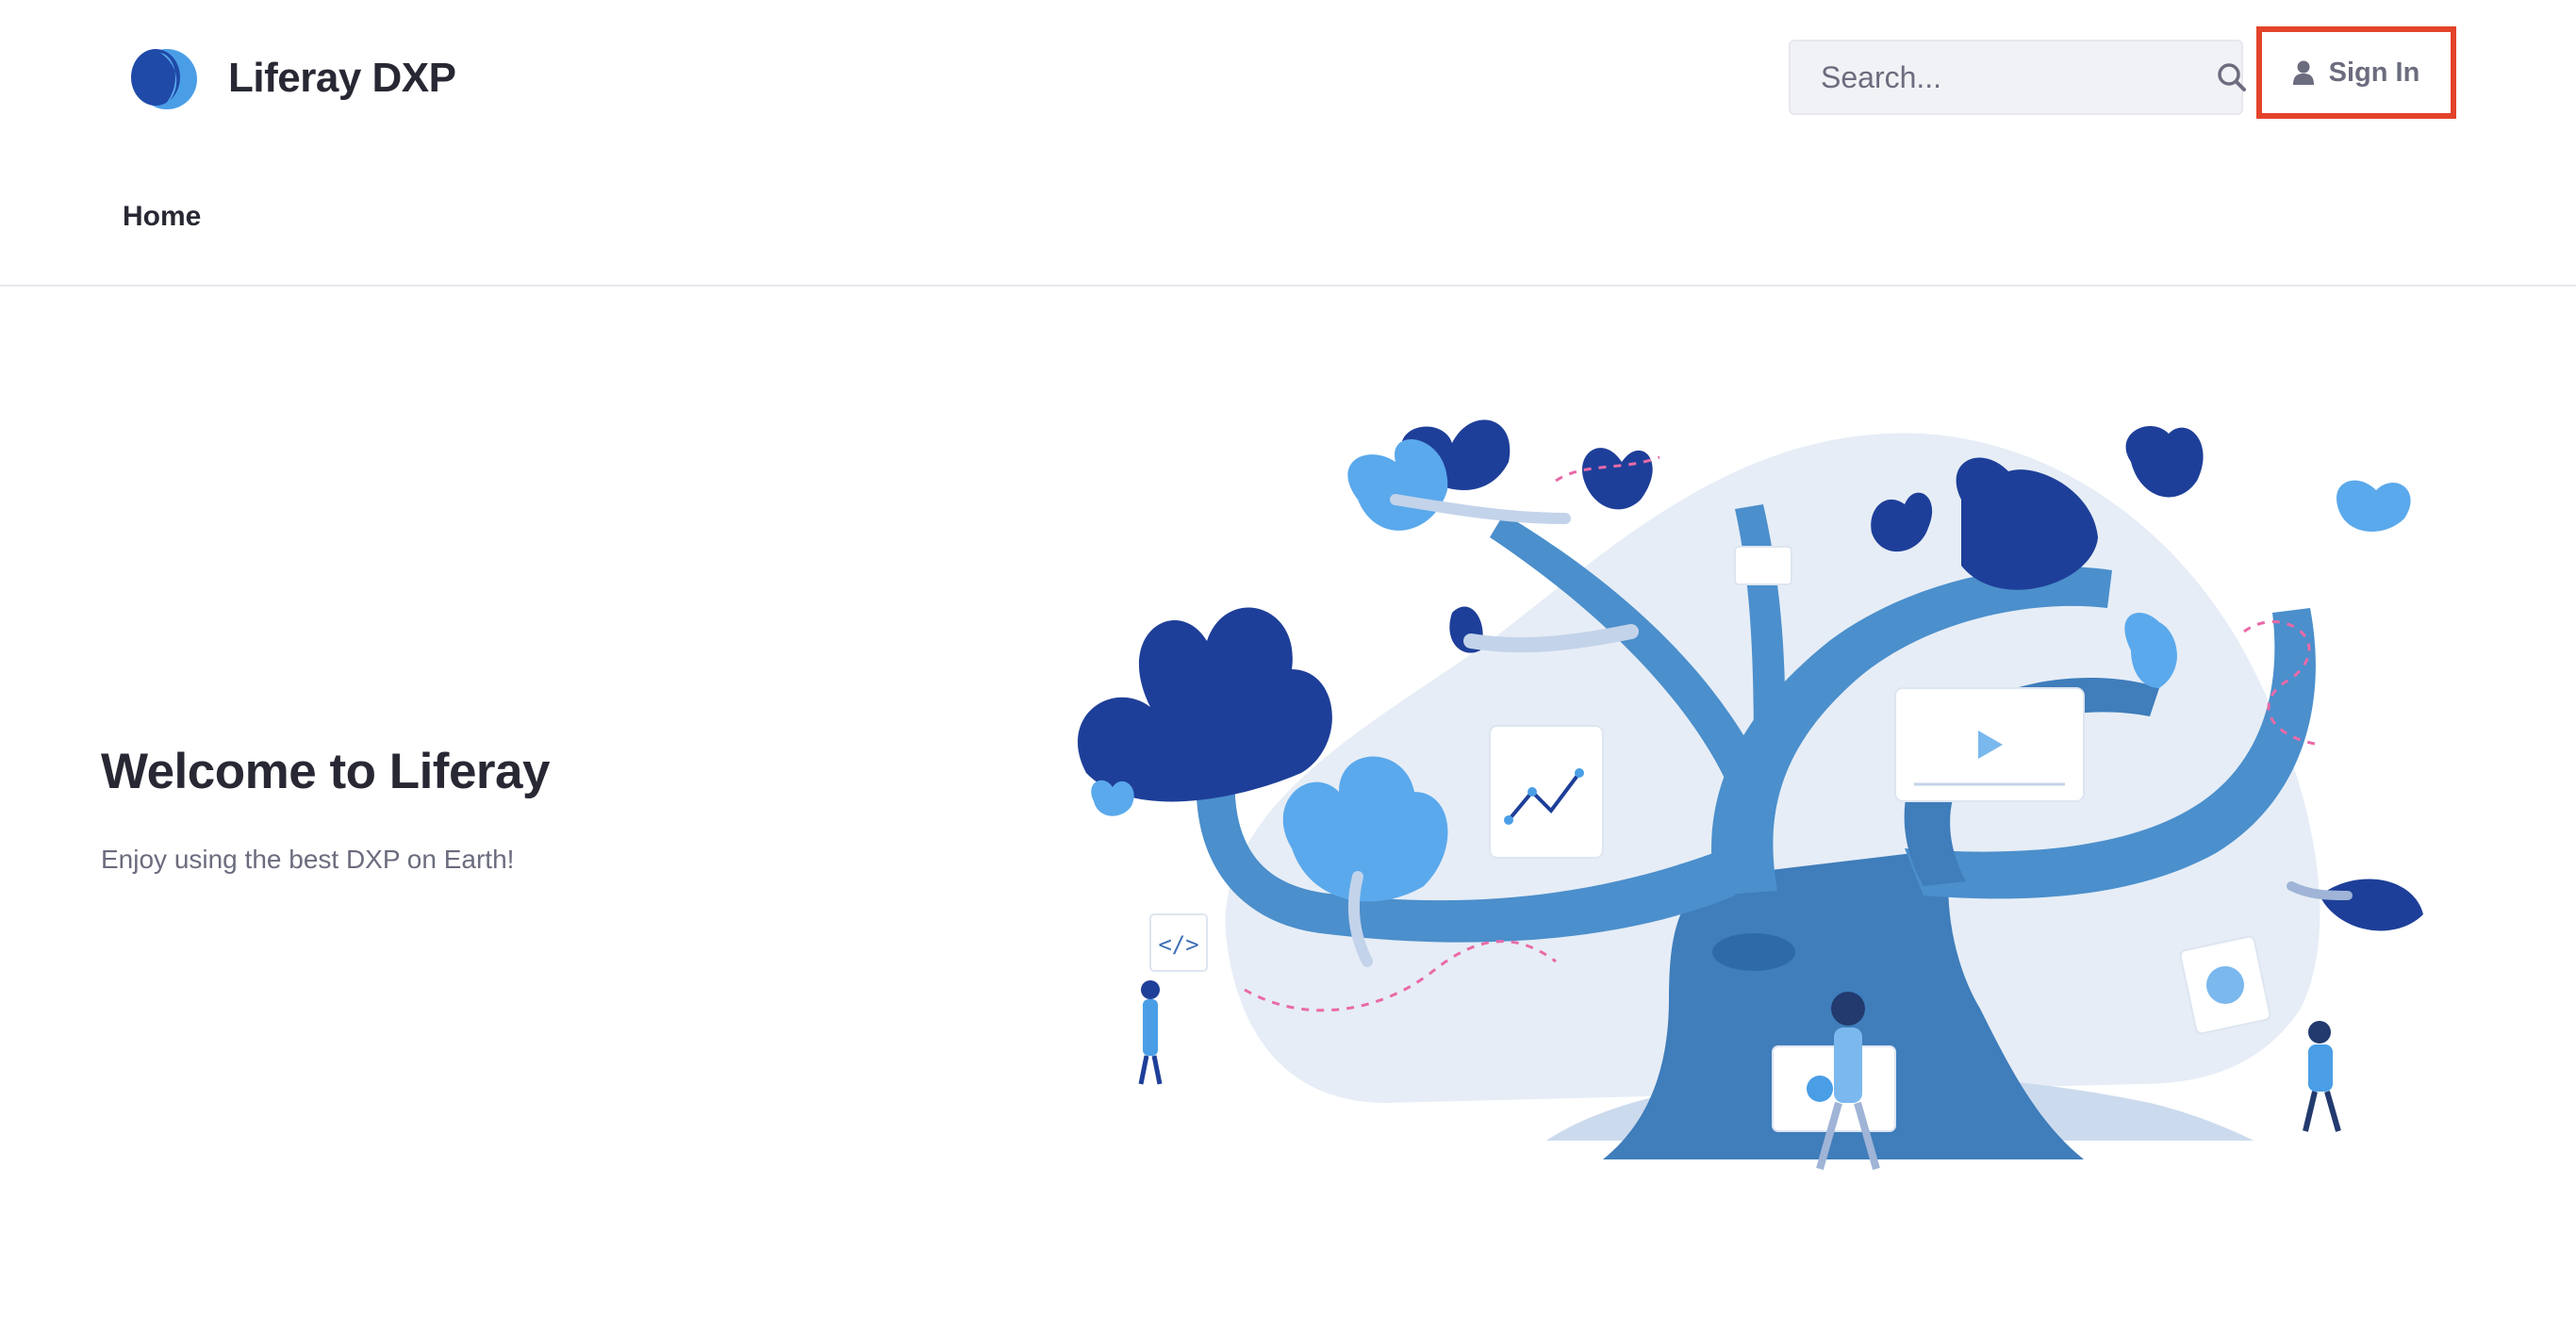 The height and width of the screenshot is (1331, 2576). I want to click on site-name: Liferay DXP, so click(342, 78).